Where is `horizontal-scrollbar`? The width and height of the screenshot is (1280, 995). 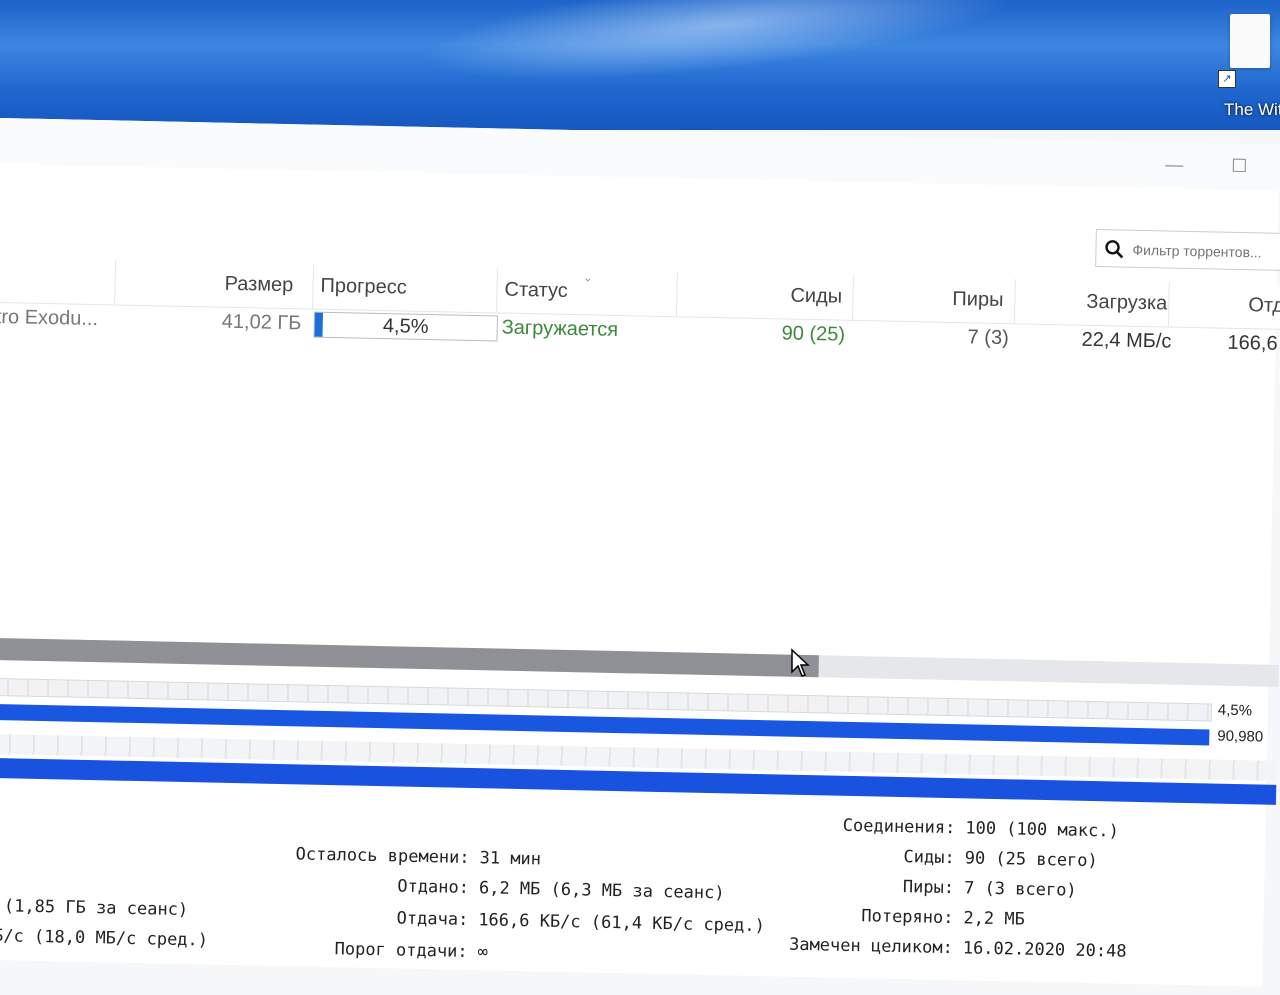 horizontal-scrollbar is located at coordinates (639, 662).